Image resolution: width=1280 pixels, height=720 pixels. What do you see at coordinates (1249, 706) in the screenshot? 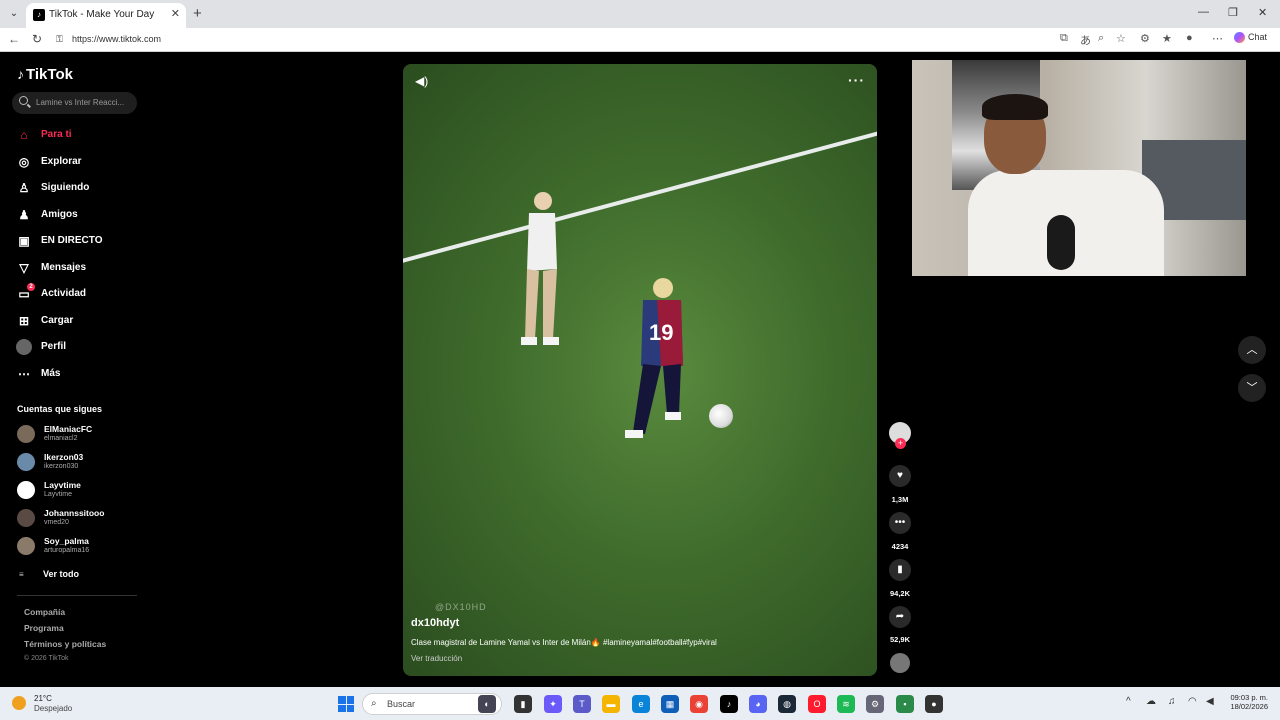
I see `date-text: 18/02/2026` at bounding box center [1249, 706].